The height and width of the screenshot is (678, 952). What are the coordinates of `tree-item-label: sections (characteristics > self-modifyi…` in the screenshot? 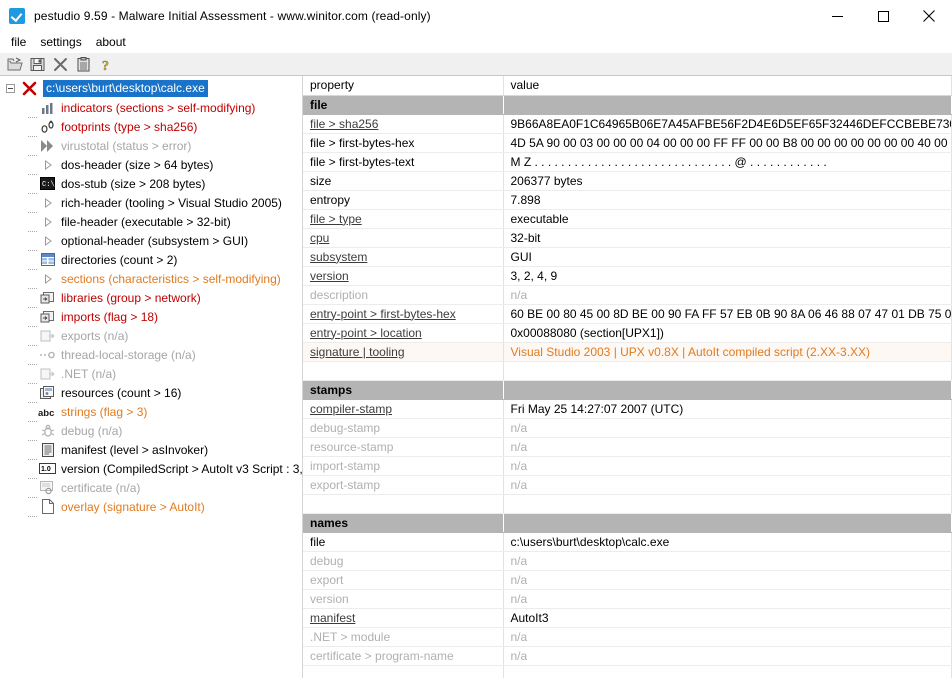 It's located at (171, 278).